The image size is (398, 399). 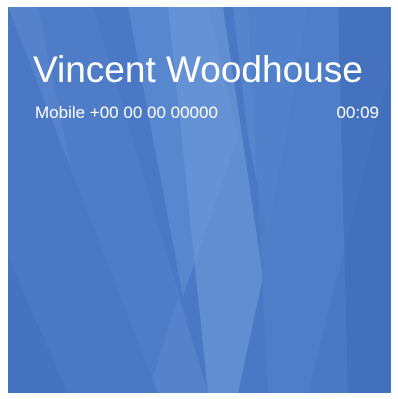 I want to click on caller-number: Mobile +00 00 00 00000, so click(x=126, y=112).